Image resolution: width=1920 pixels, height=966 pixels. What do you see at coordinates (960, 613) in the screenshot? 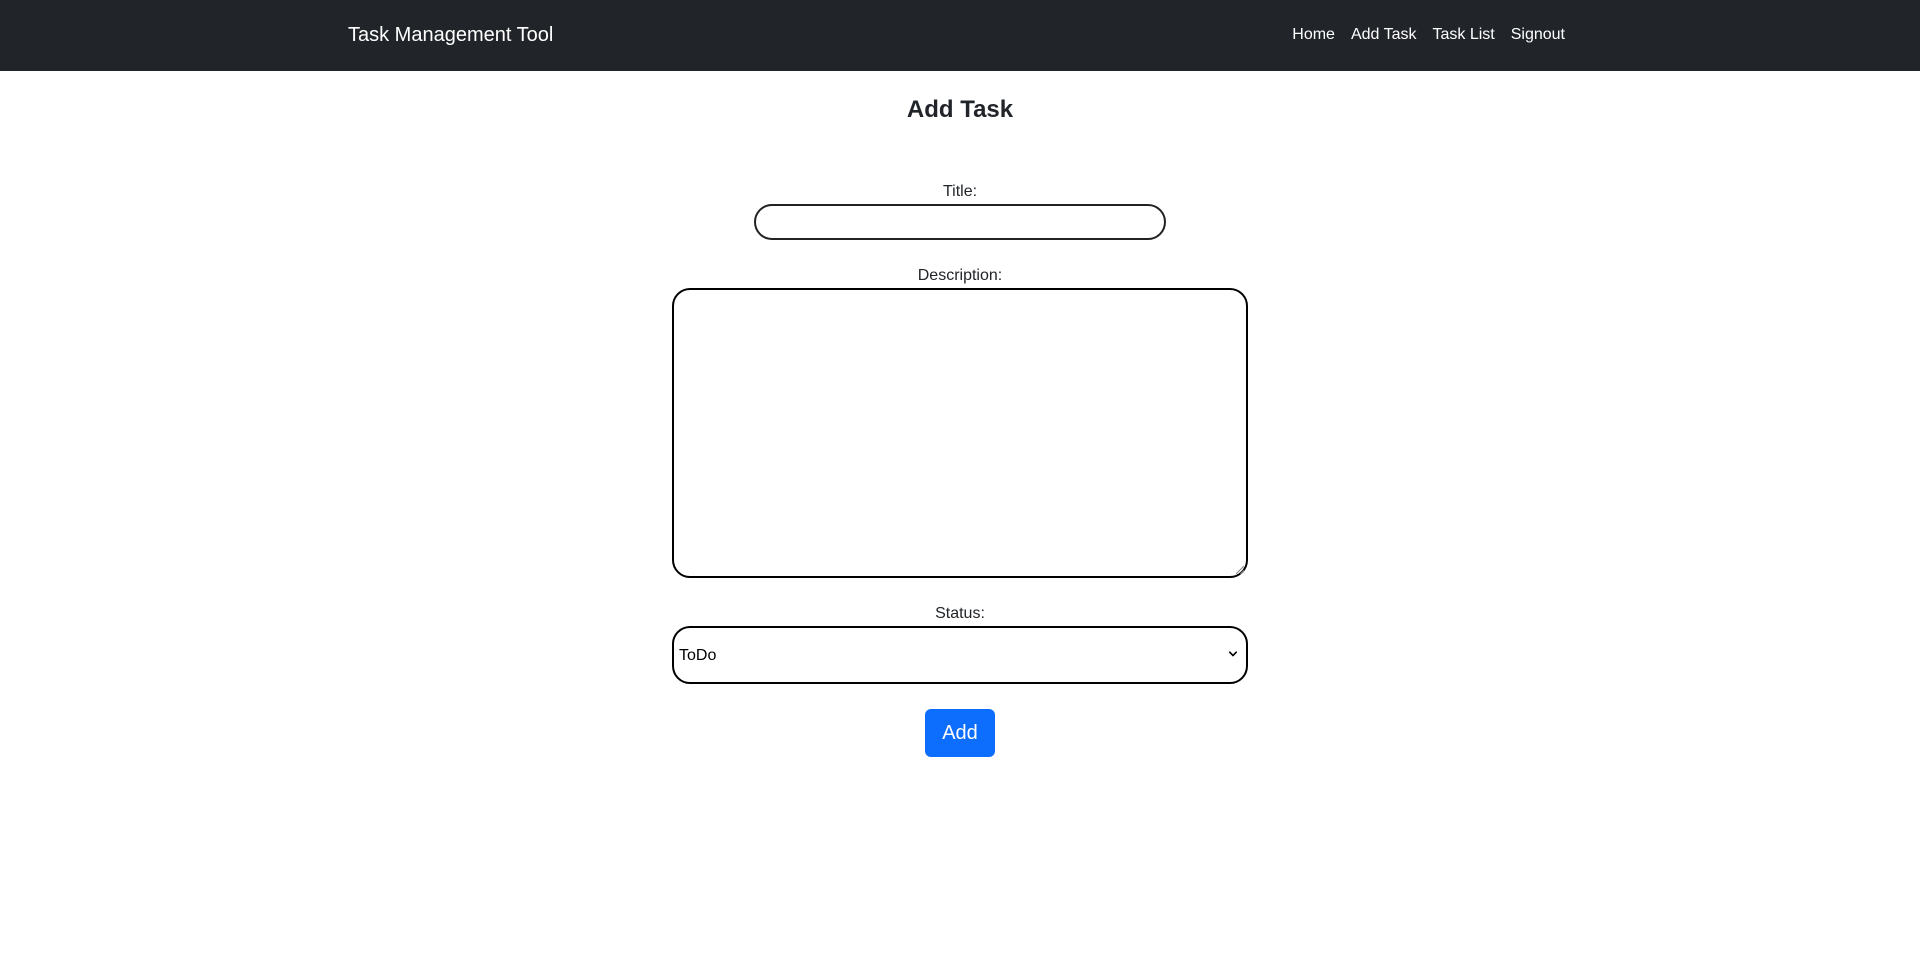
I see `status-label: Status:` at bounding box center [960, 613].